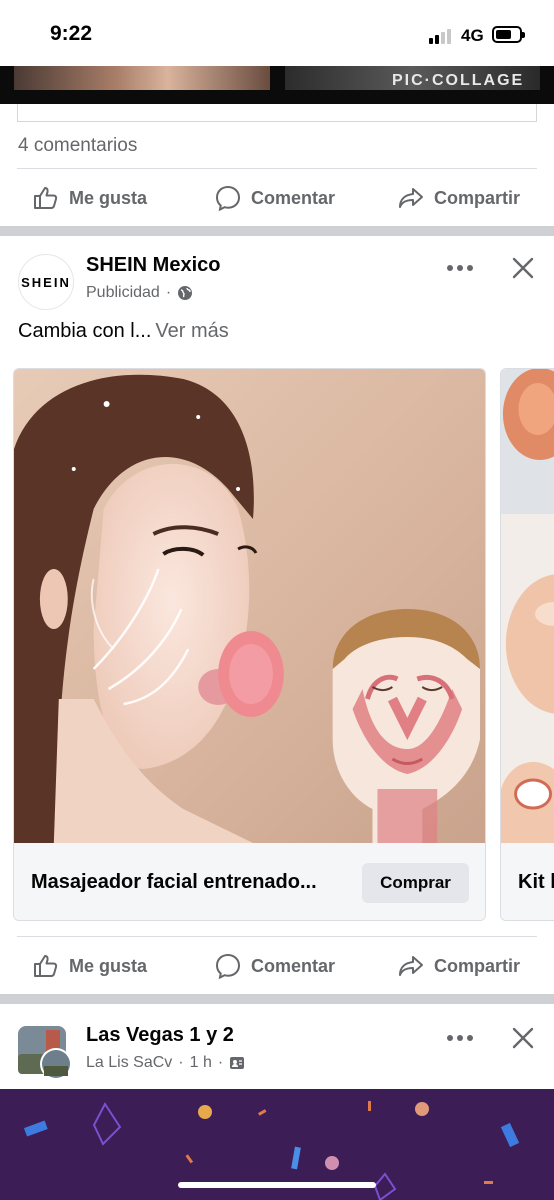 This screenshot has width=554, height=1200. I want to click on carousel-card: Kit l, so click(527, 644).